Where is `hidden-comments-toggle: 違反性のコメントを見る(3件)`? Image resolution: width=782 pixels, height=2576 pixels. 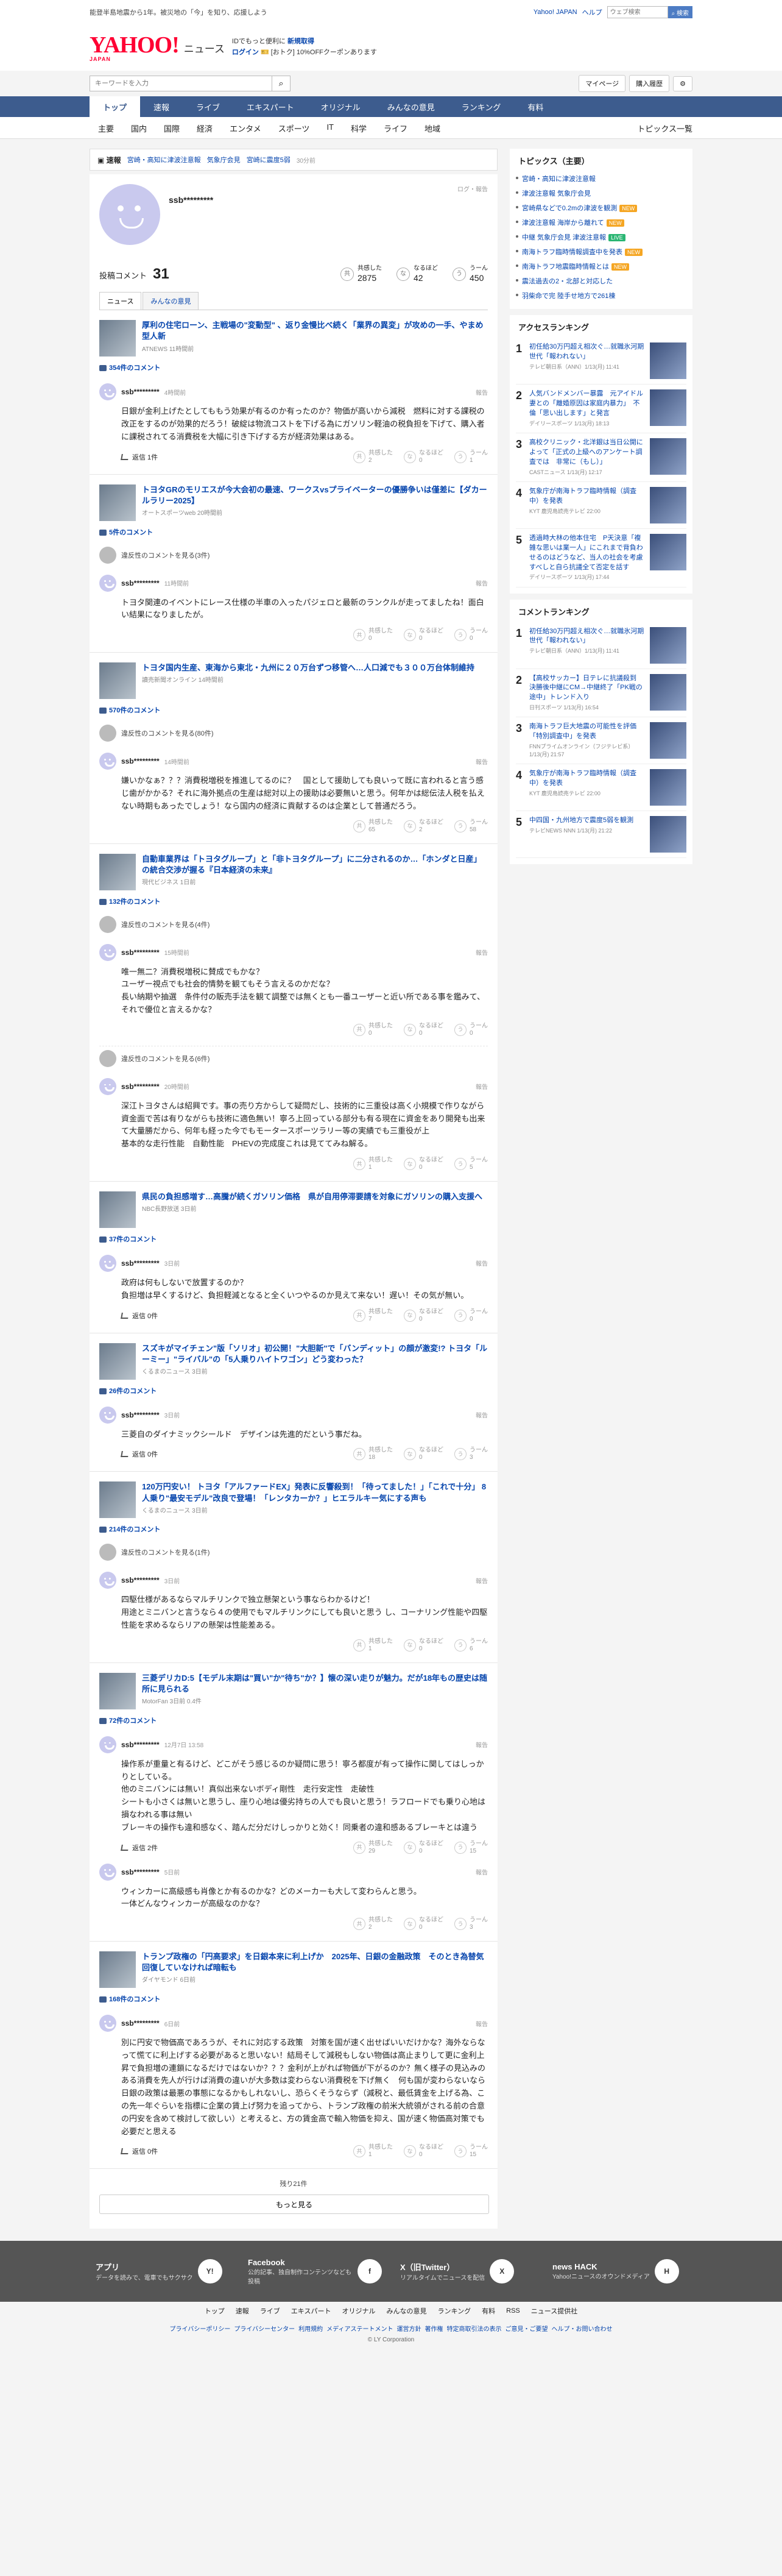
hidden-comments-toggle: 違反性のコメントを見る(3件) is located at coordinates (294, 555).